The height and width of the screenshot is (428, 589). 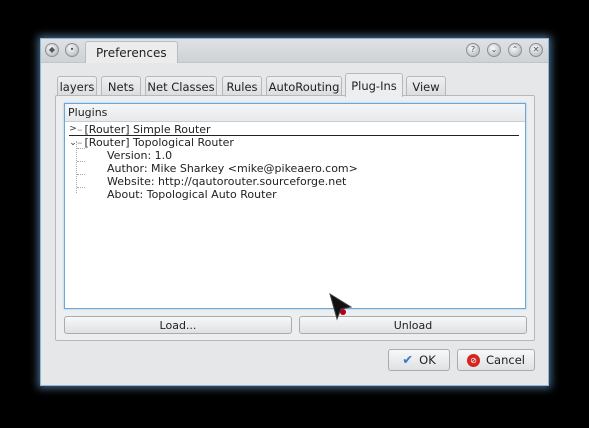 I want to click on maximize-icon: ⌃, so click(x=515, y=50).